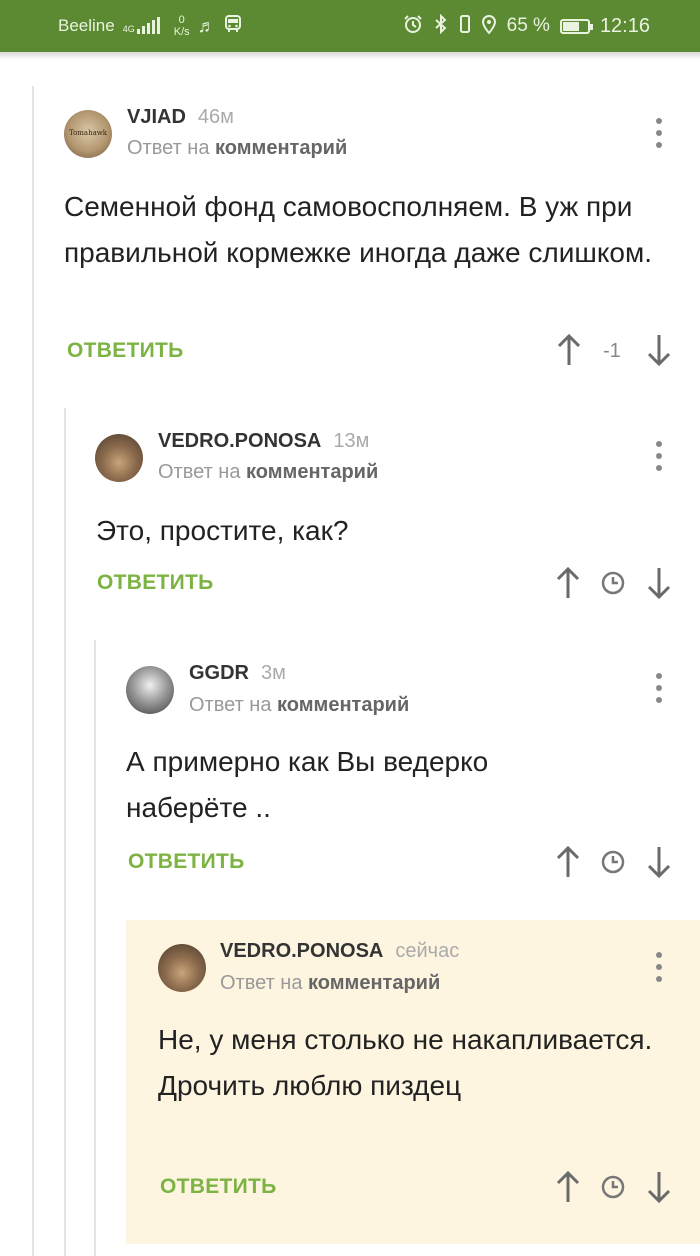 Image resolution: width=700 pixels, height=1256 pixels. I want to click on comment-time: 46м, so click(215, 117).